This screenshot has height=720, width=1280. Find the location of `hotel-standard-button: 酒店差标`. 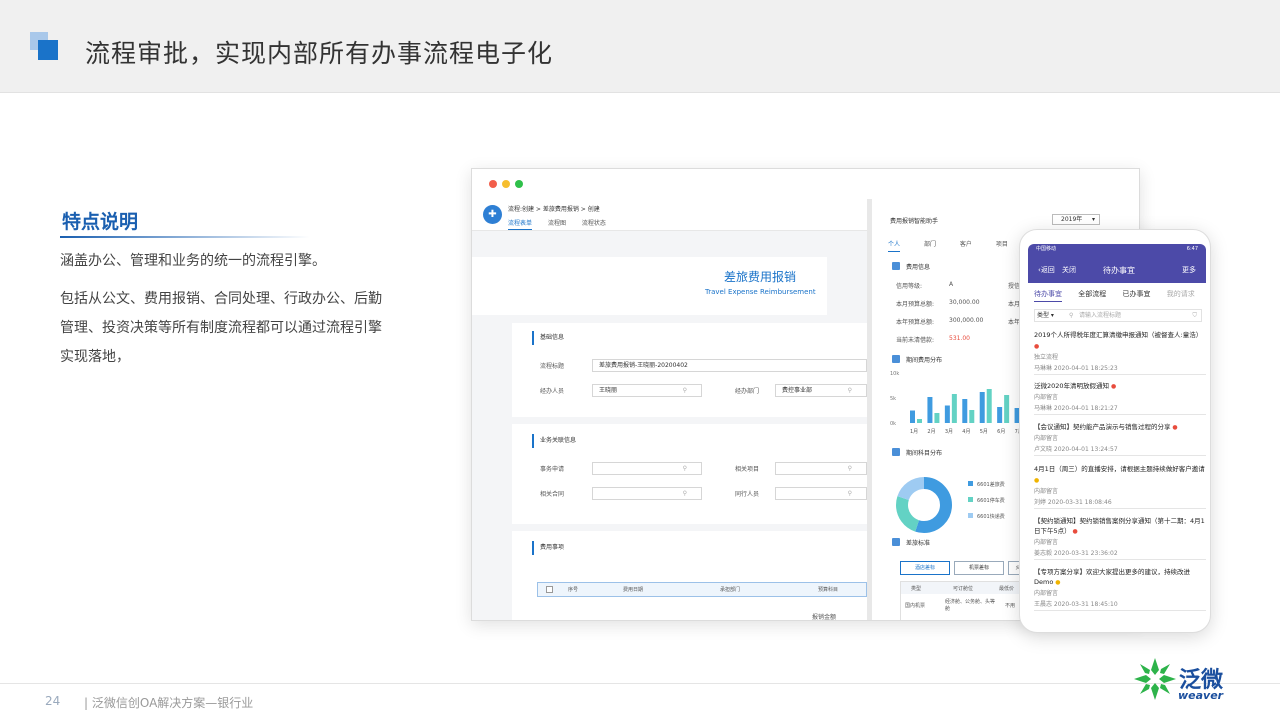

hotel-standard-button: 酒店差标 is located at coordinates (925, 568).